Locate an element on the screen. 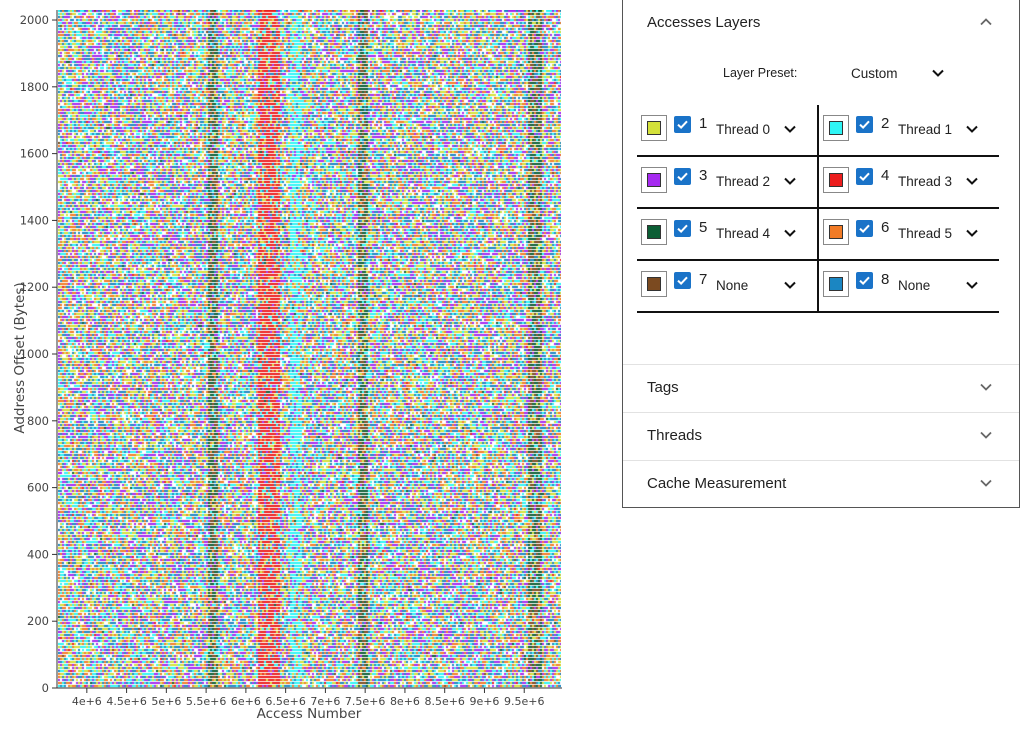  layer-number: 3 is located at coordinates (703, 175).